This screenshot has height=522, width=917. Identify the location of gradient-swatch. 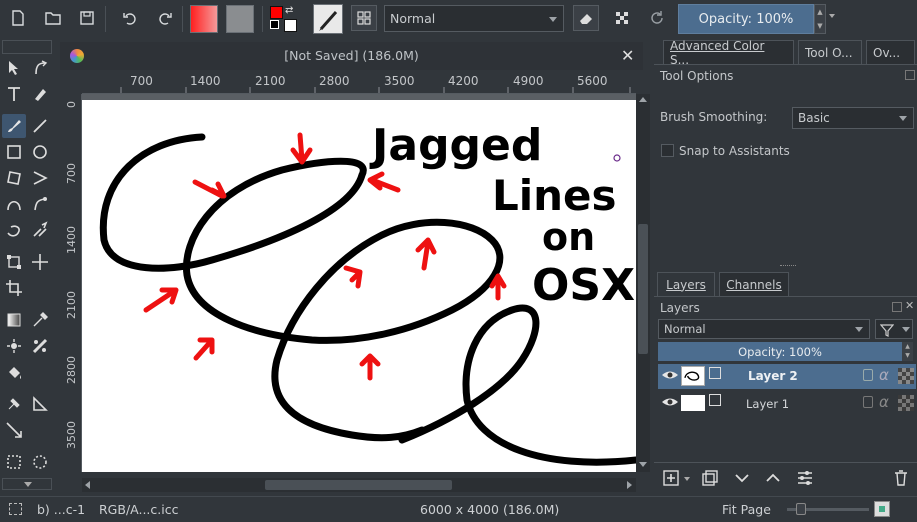
(204, 19).